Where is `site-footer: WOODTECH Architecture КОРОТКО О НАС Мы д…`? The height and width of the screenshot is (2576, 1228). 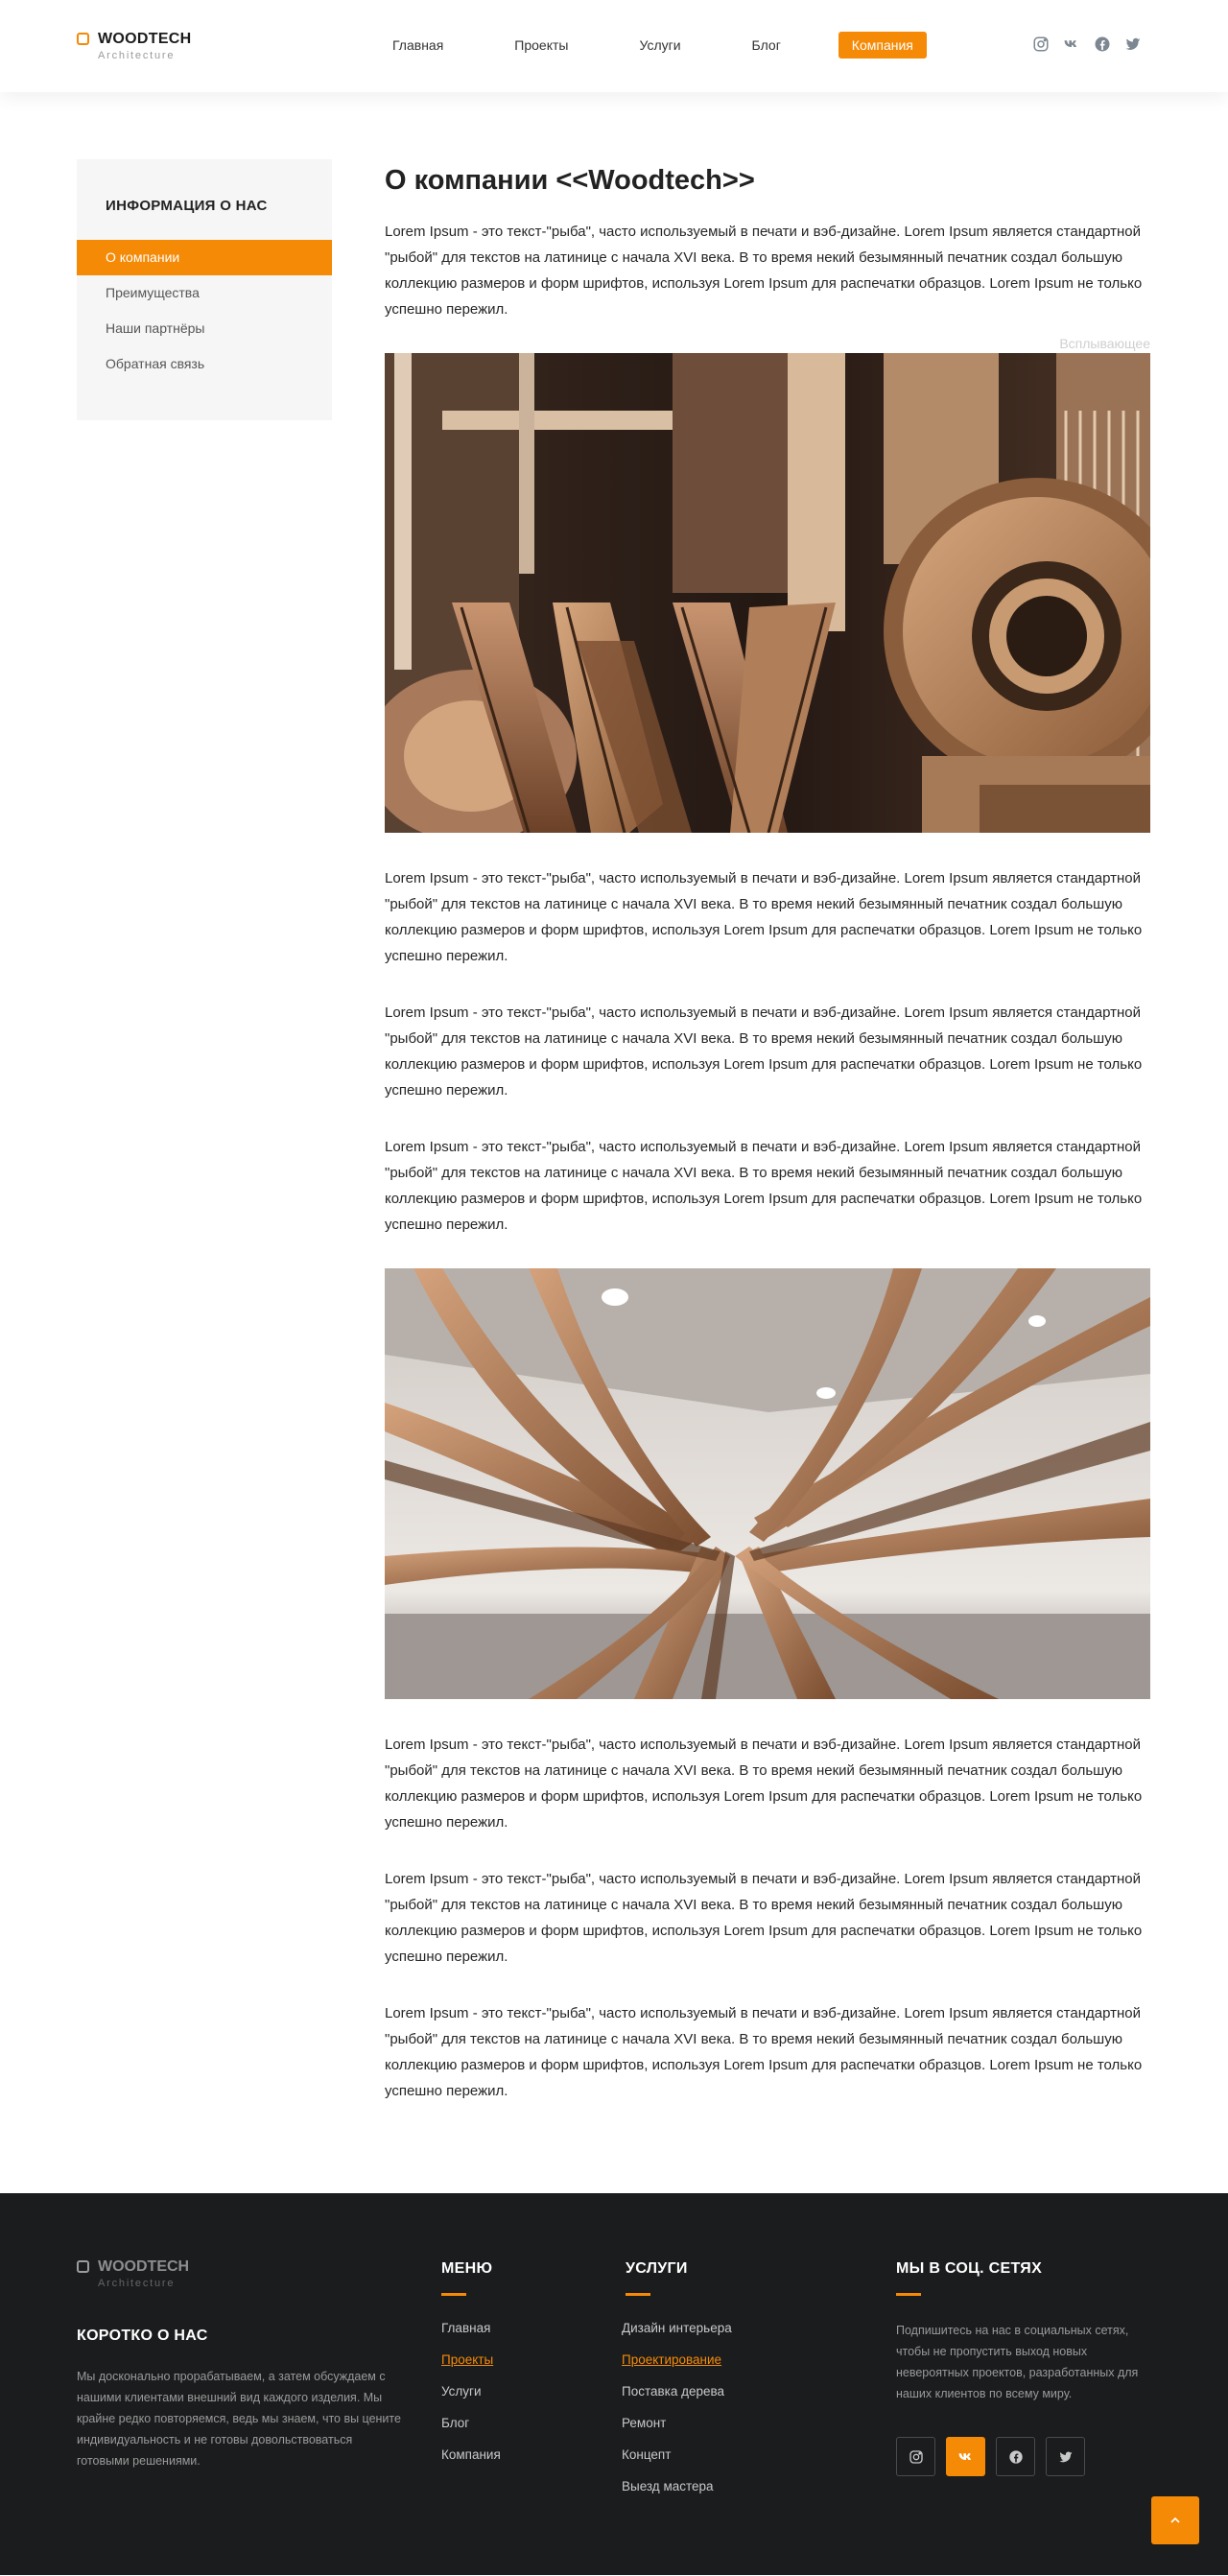
site-footer: WOODTECH Architecture КОРОТКО О НАС Мы д… is located at coordinates (614, 2384).